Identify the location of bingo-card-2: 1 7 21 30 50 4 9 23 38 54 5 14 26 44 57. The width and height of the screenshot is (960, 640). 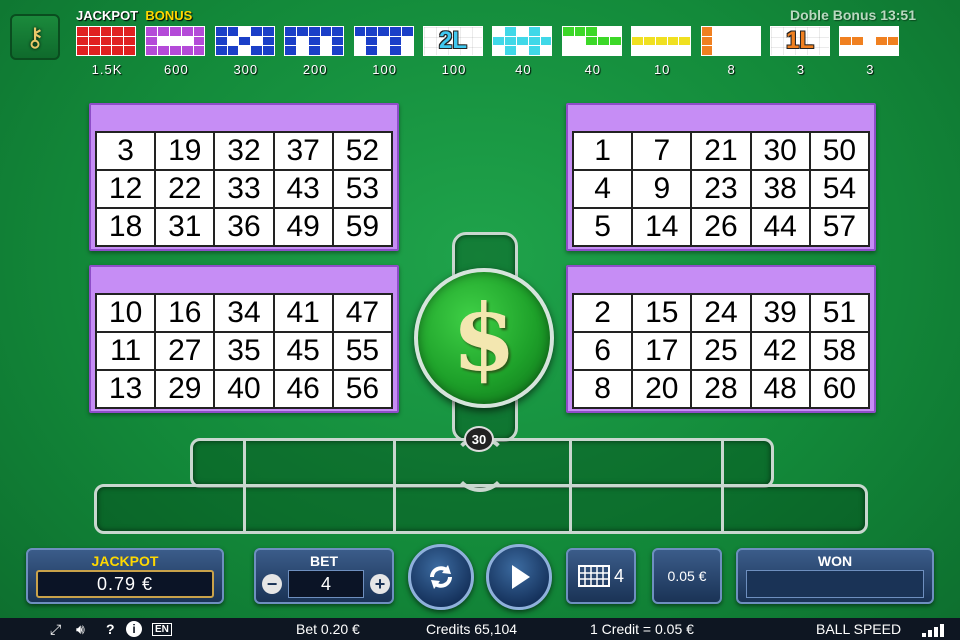
(721, 177).